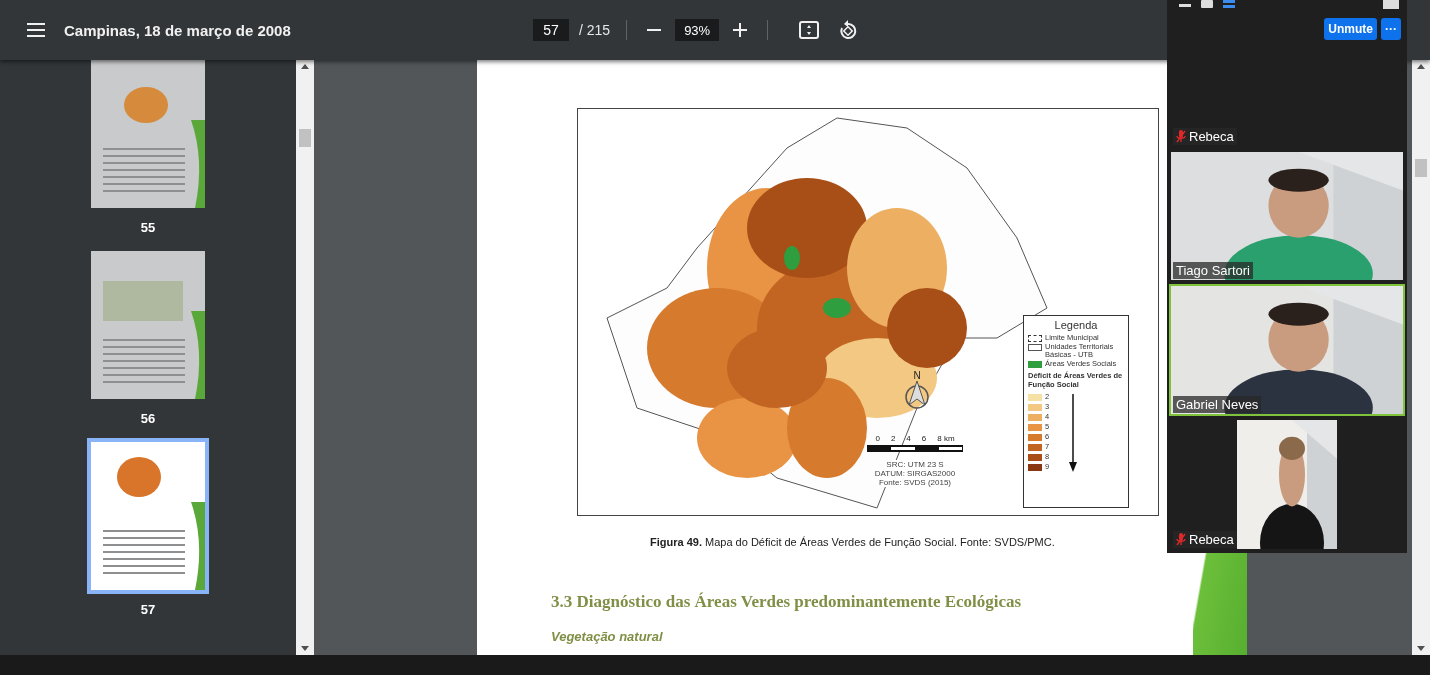 The image size is (1430, 675). I want to click on menu-icon, so click(36, 30).